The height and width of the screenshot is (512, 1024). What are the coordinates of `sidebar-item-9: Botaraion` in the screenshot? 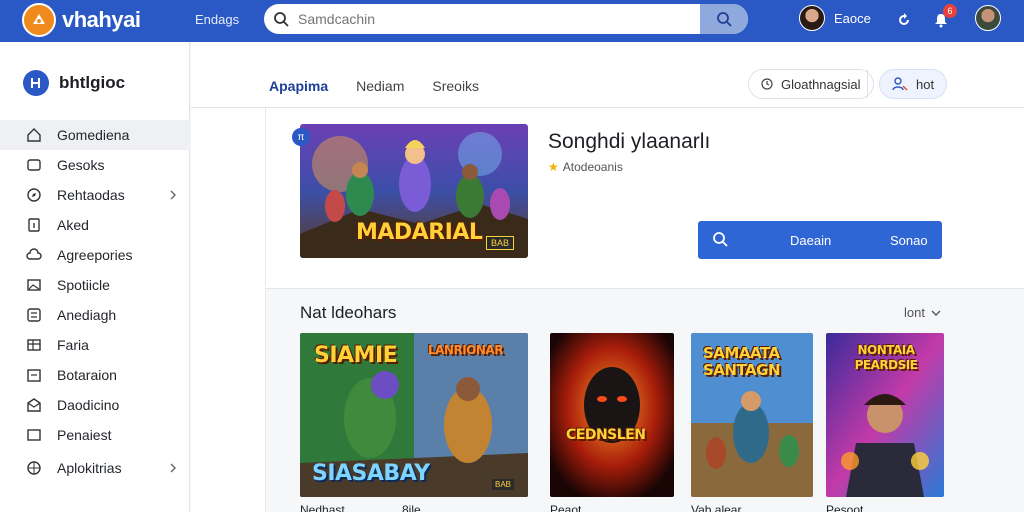 It's located at (95, 375).